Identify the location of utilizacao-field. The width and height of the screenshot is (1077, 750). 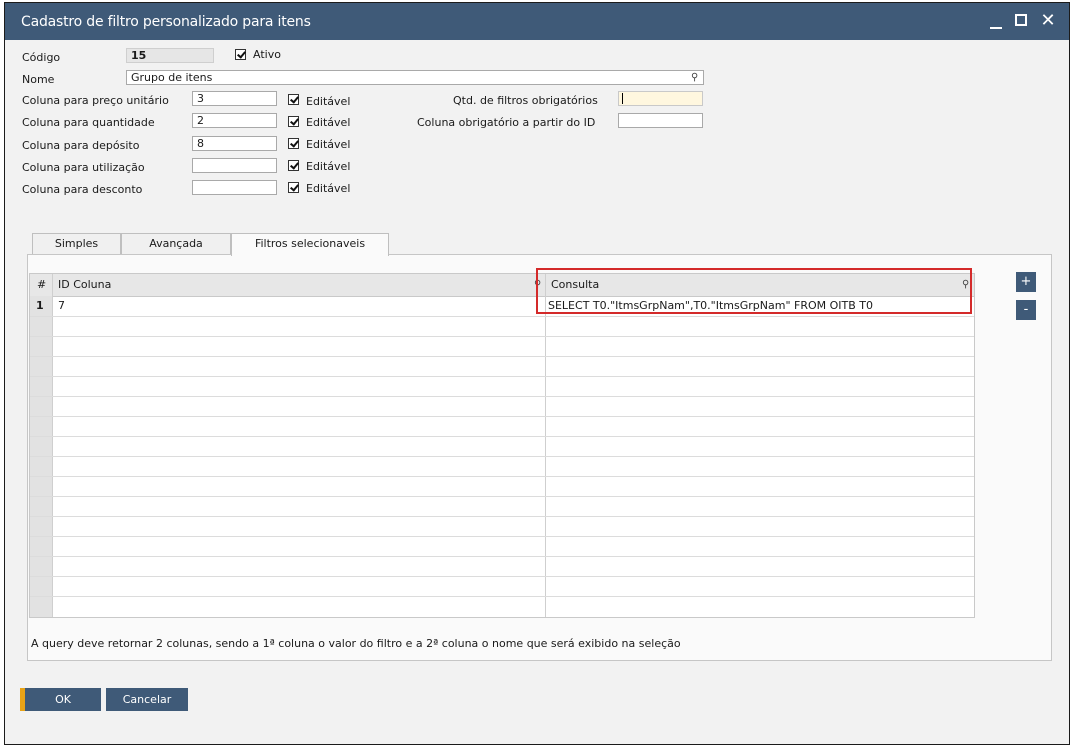
(234, 165).